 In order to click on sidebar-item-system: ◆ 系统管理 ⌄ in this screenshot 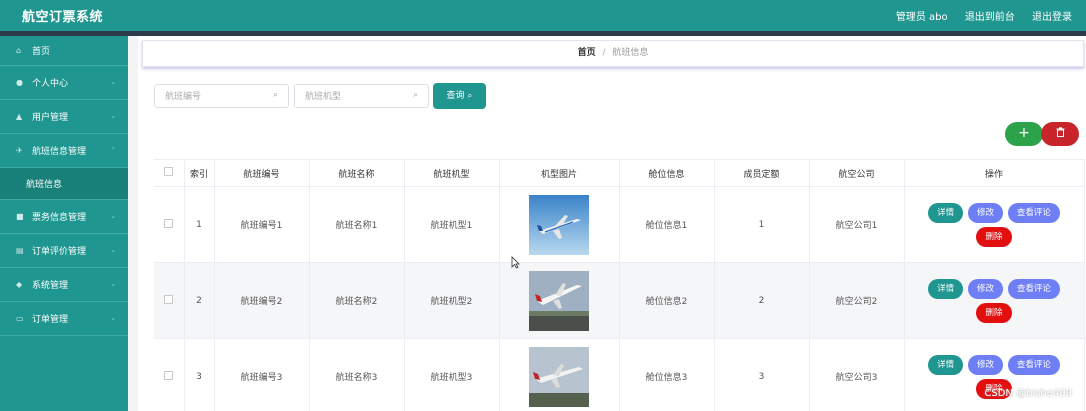, I will do `click(64, 285)`.